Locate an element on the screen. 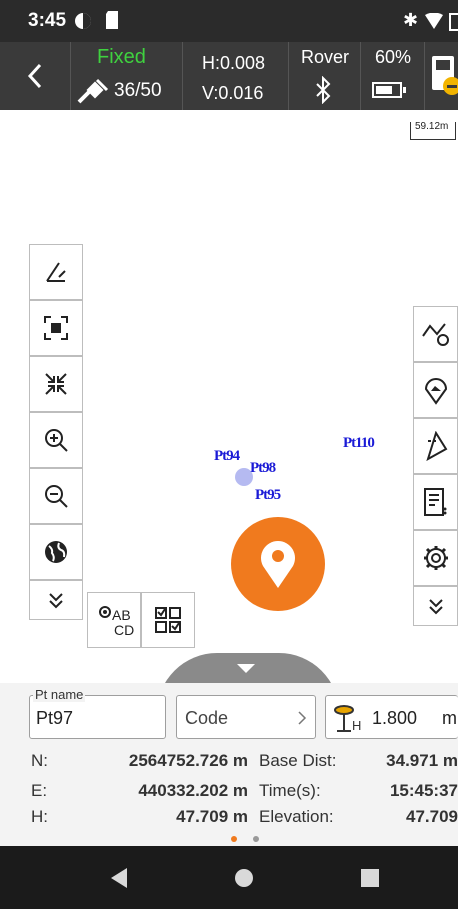 This screenshot has height=909, width=458. satellite-count: 36/50 is located at coordinates (138, 90).